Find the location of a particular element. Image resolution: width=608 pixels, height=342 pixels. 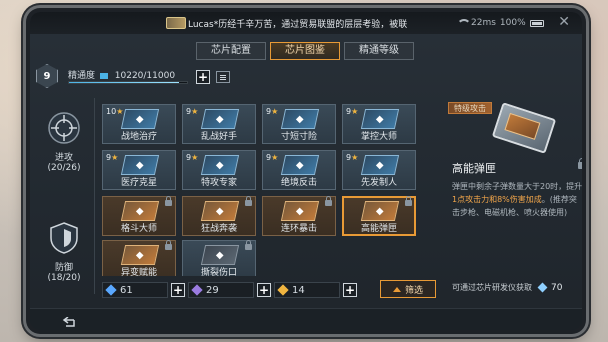

resource-purple-value: 29 is located at coordinates (212, 290).